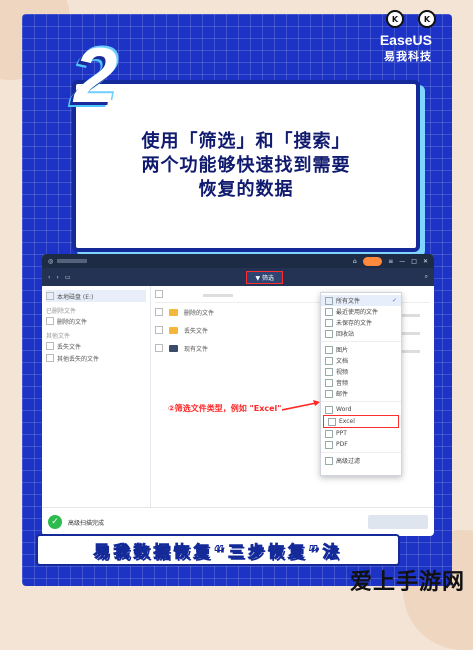 This screenshot has width=473, height=650. What do you see at coordinates (57, 277) in the screenshot?
I see `forward-icon: ›` at bounding box center [57, 277].